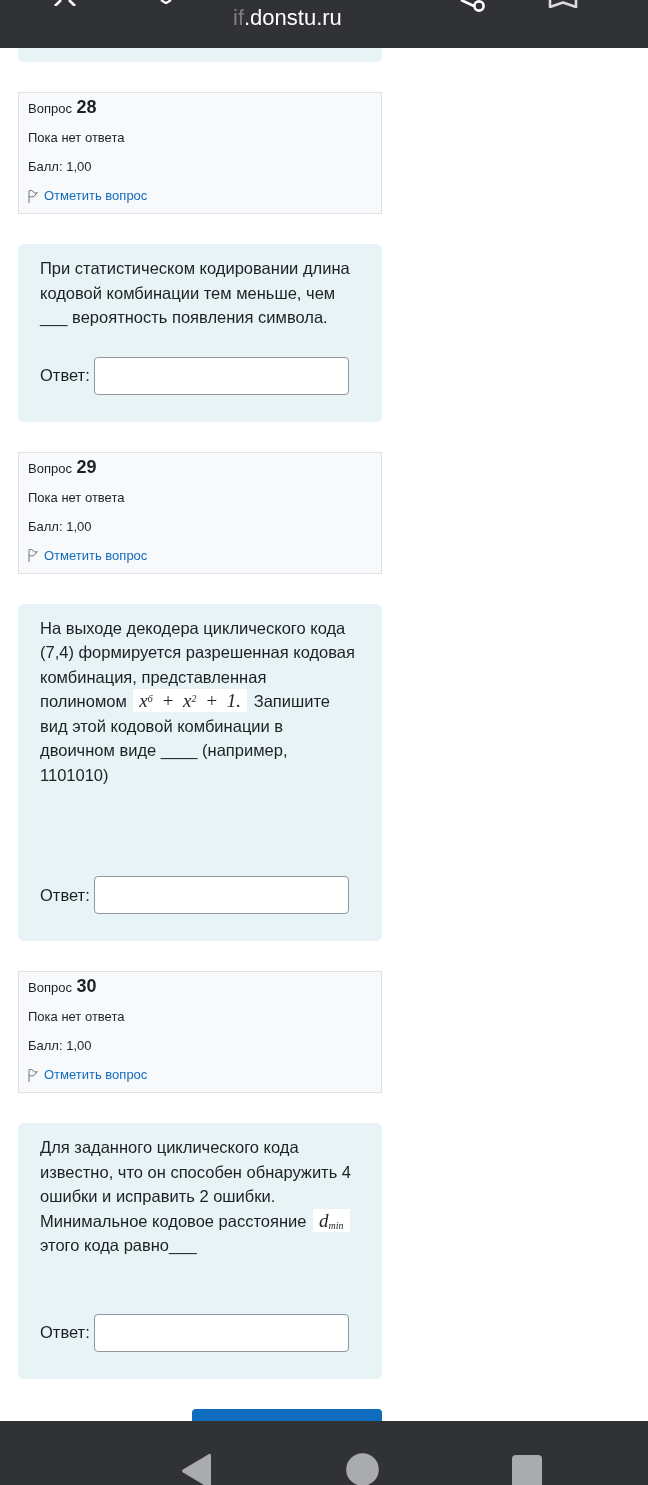 The width and height of the screenshot is (648, 1485). I want to click on question-number: Вопрос 28, so click(63, 108).